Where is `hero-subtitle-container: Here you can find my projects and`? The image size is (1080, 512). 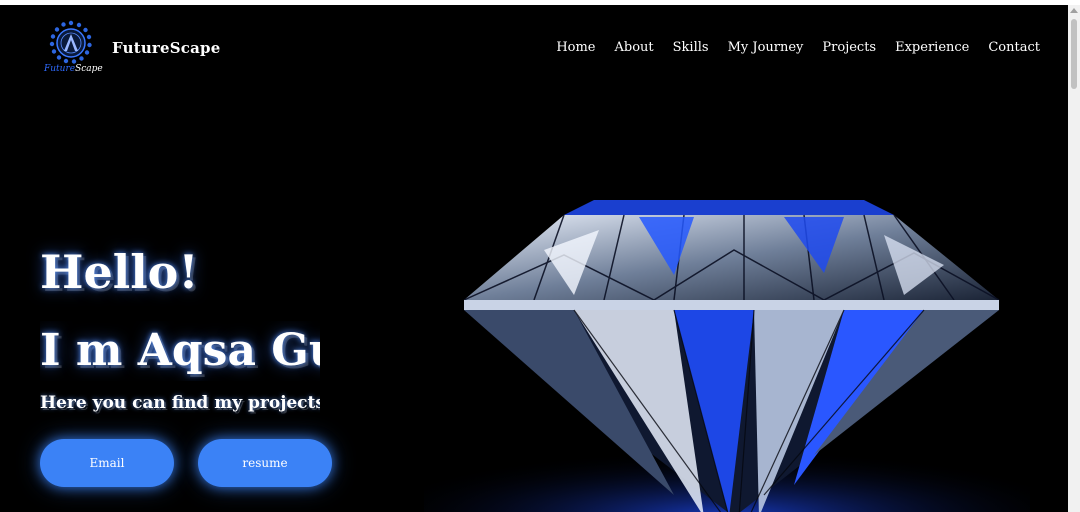 hero-subtitle-container: Here you can find my projects and is located at coordinates (180, 403).